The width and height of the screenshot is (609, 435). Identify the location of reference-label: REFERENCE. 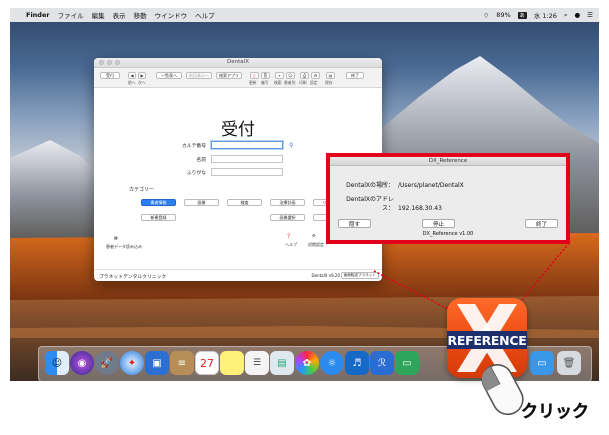
(487, 340).